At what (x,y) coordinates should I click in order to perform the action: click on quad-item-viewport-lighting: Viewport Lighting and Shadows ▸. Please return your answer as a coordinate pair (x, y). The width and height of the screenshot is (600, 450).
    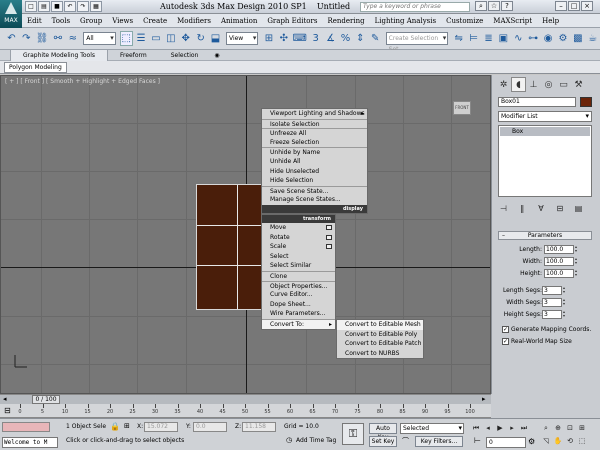
    Looking at the image, I should click on (314, 114).